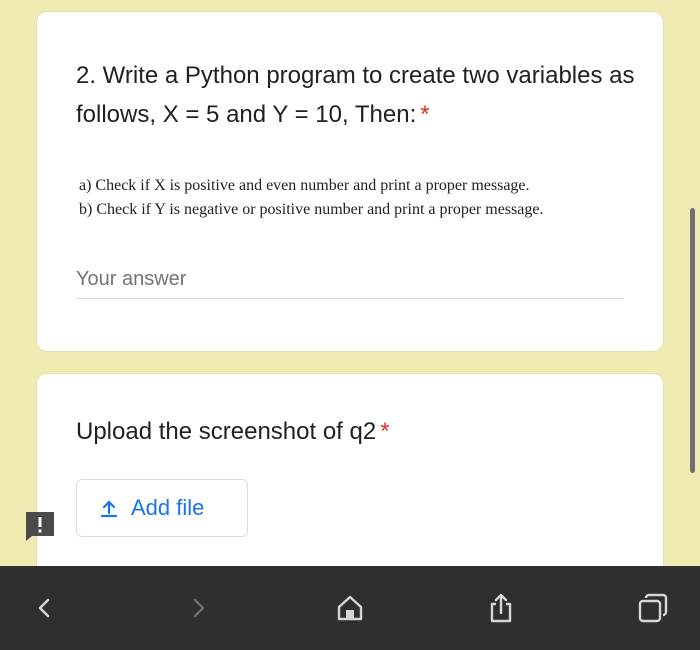 The height and width of the screenshot is (650, 700). I want to click on upload-icon, so click(109, 508).